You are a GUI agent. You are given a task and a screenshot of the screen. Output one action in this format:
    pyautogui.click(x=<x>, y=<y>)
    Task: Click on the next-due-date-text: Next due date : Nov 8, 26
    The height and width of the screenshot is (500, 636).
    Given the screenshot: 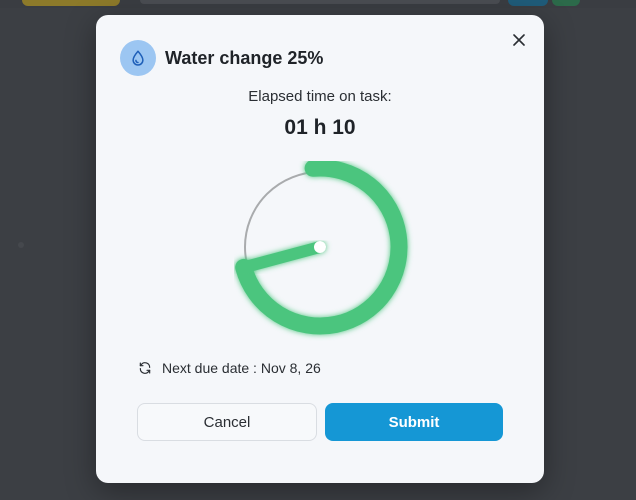 What is the action you would take?
    pyautogui.click(x=241, y=368)
    